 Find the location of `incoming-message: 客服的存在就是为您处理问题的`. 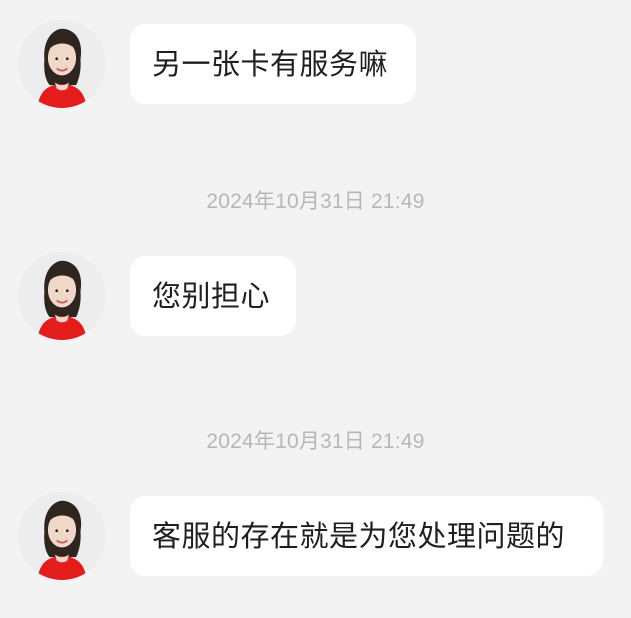

incoming-message: 客服的存在就是为您处理问题的 is located at coordinates (315, 537).